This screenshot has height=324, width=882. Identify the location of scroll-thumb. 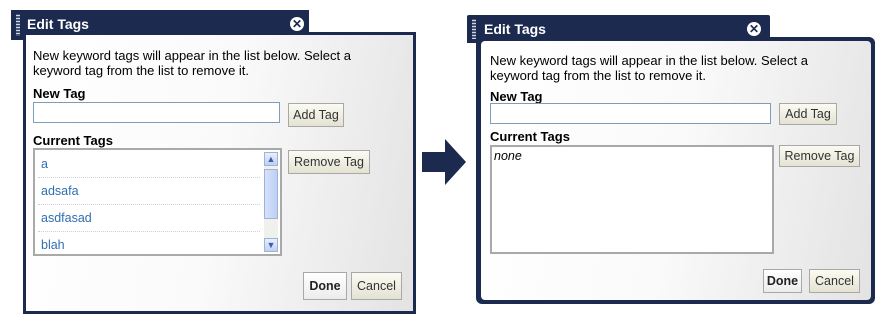
(271, 194).